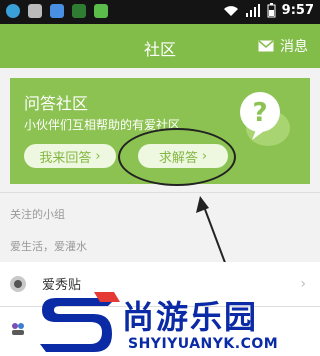 The height and width of the screenshot is (356, 320). What do you see at coordinates (160, 12) in the screenshot?
I see `status-bar: 9:57` at bounding box center [160, 12].